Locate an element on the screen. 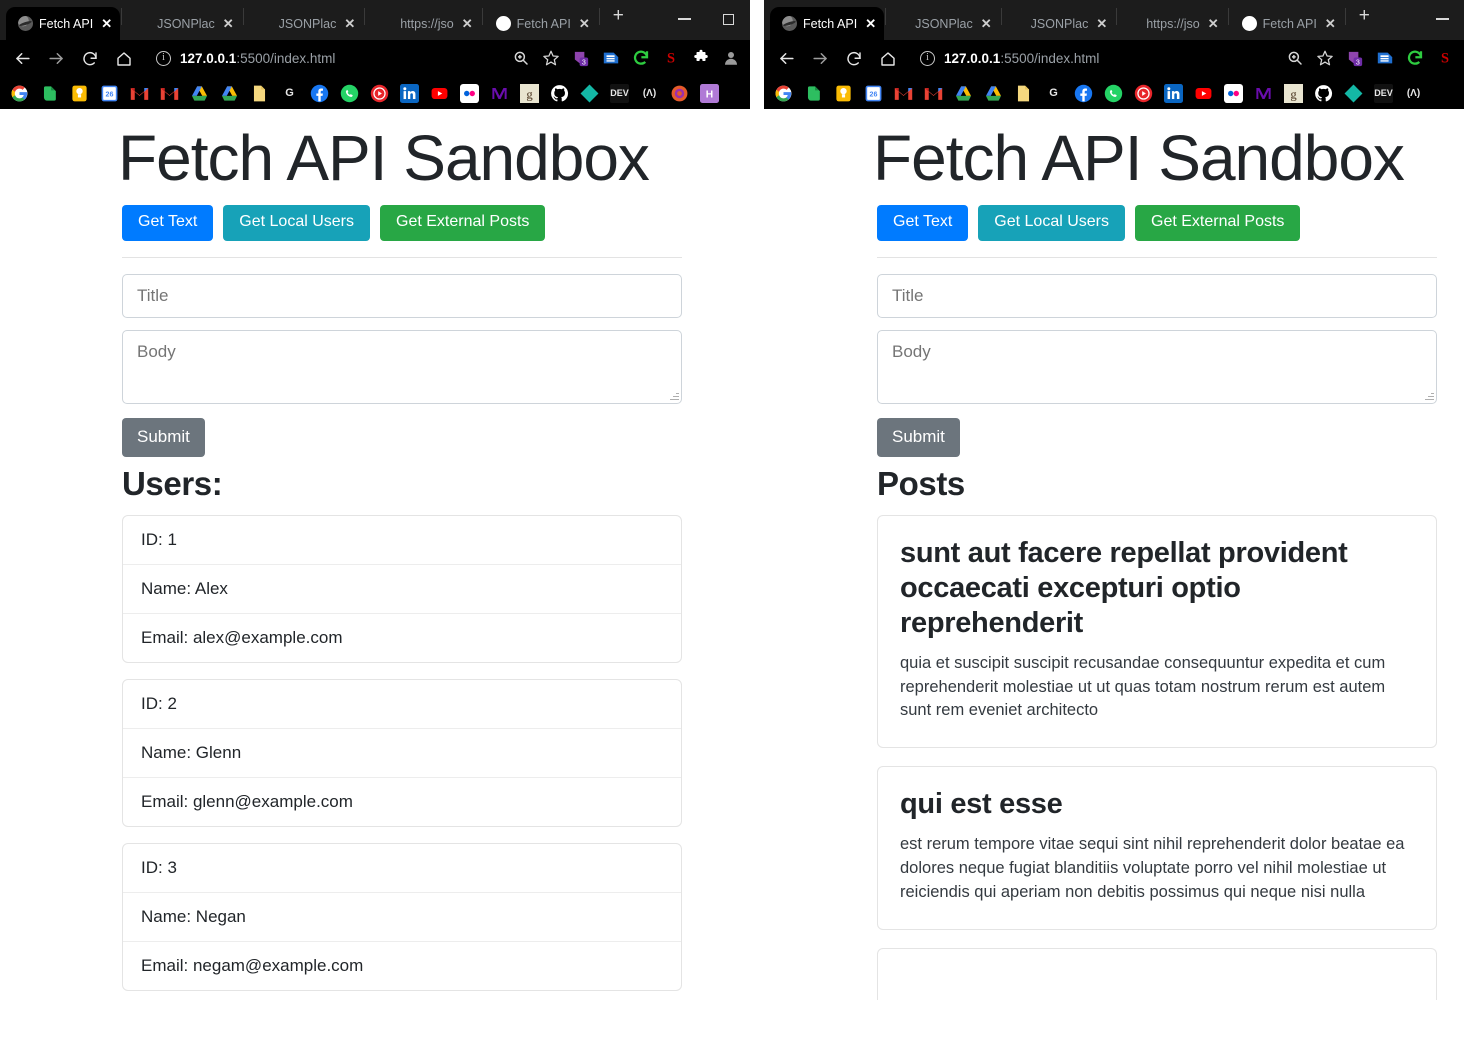 The image size is (1464, 1042). gmail-icon is located at coordinates (139, 93).